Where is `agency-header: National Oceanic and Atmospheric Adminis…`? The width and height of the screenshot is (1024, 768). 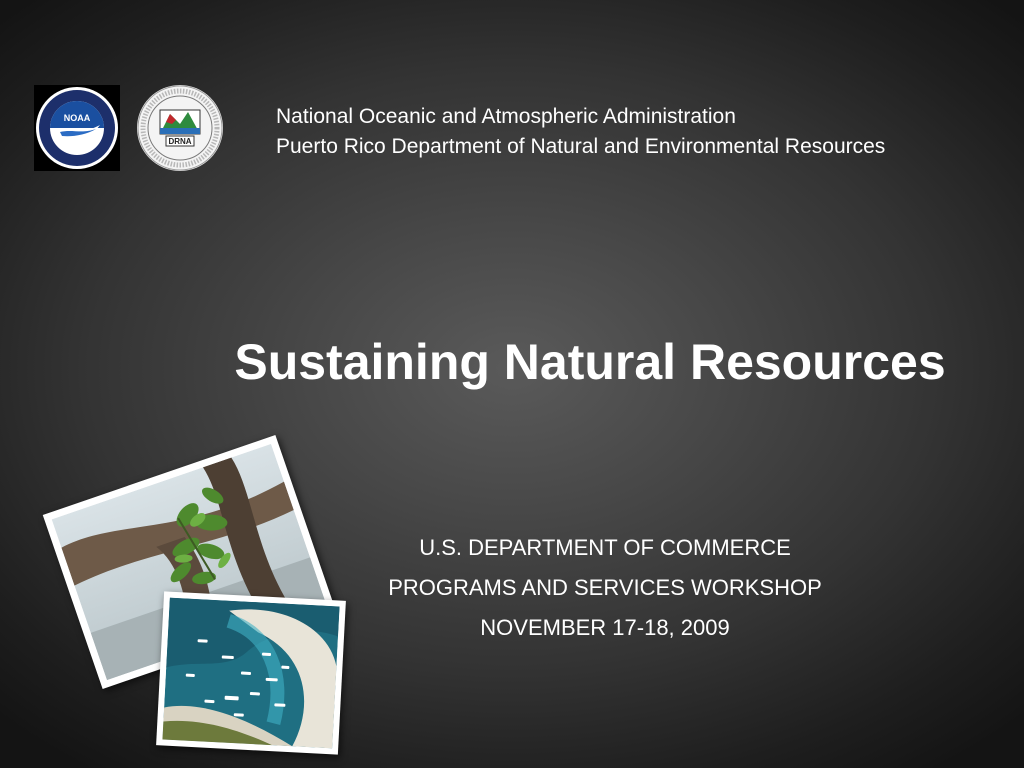 agency-header: National Oceanic and Atmospheric Adminis… is located at coordinates (580, 132).